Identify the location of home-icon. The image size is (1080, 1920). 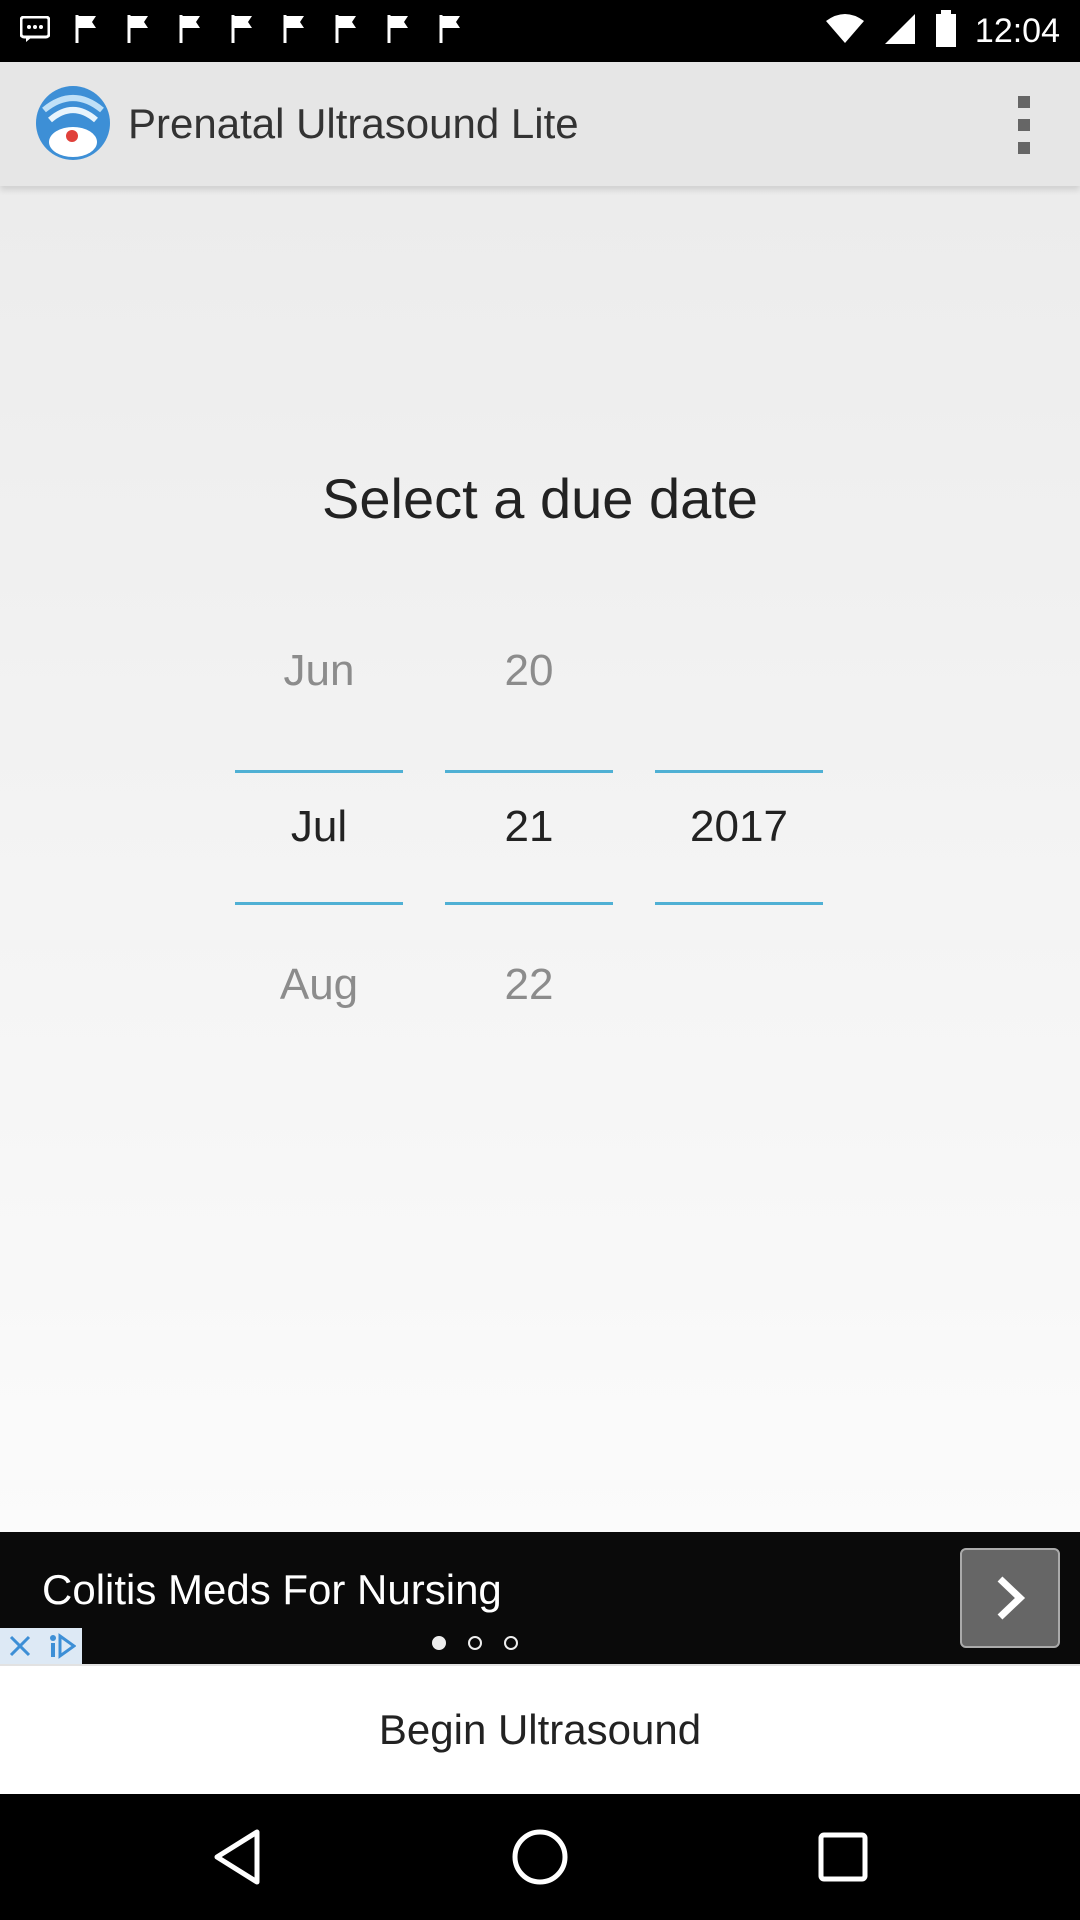
(540, 1857).